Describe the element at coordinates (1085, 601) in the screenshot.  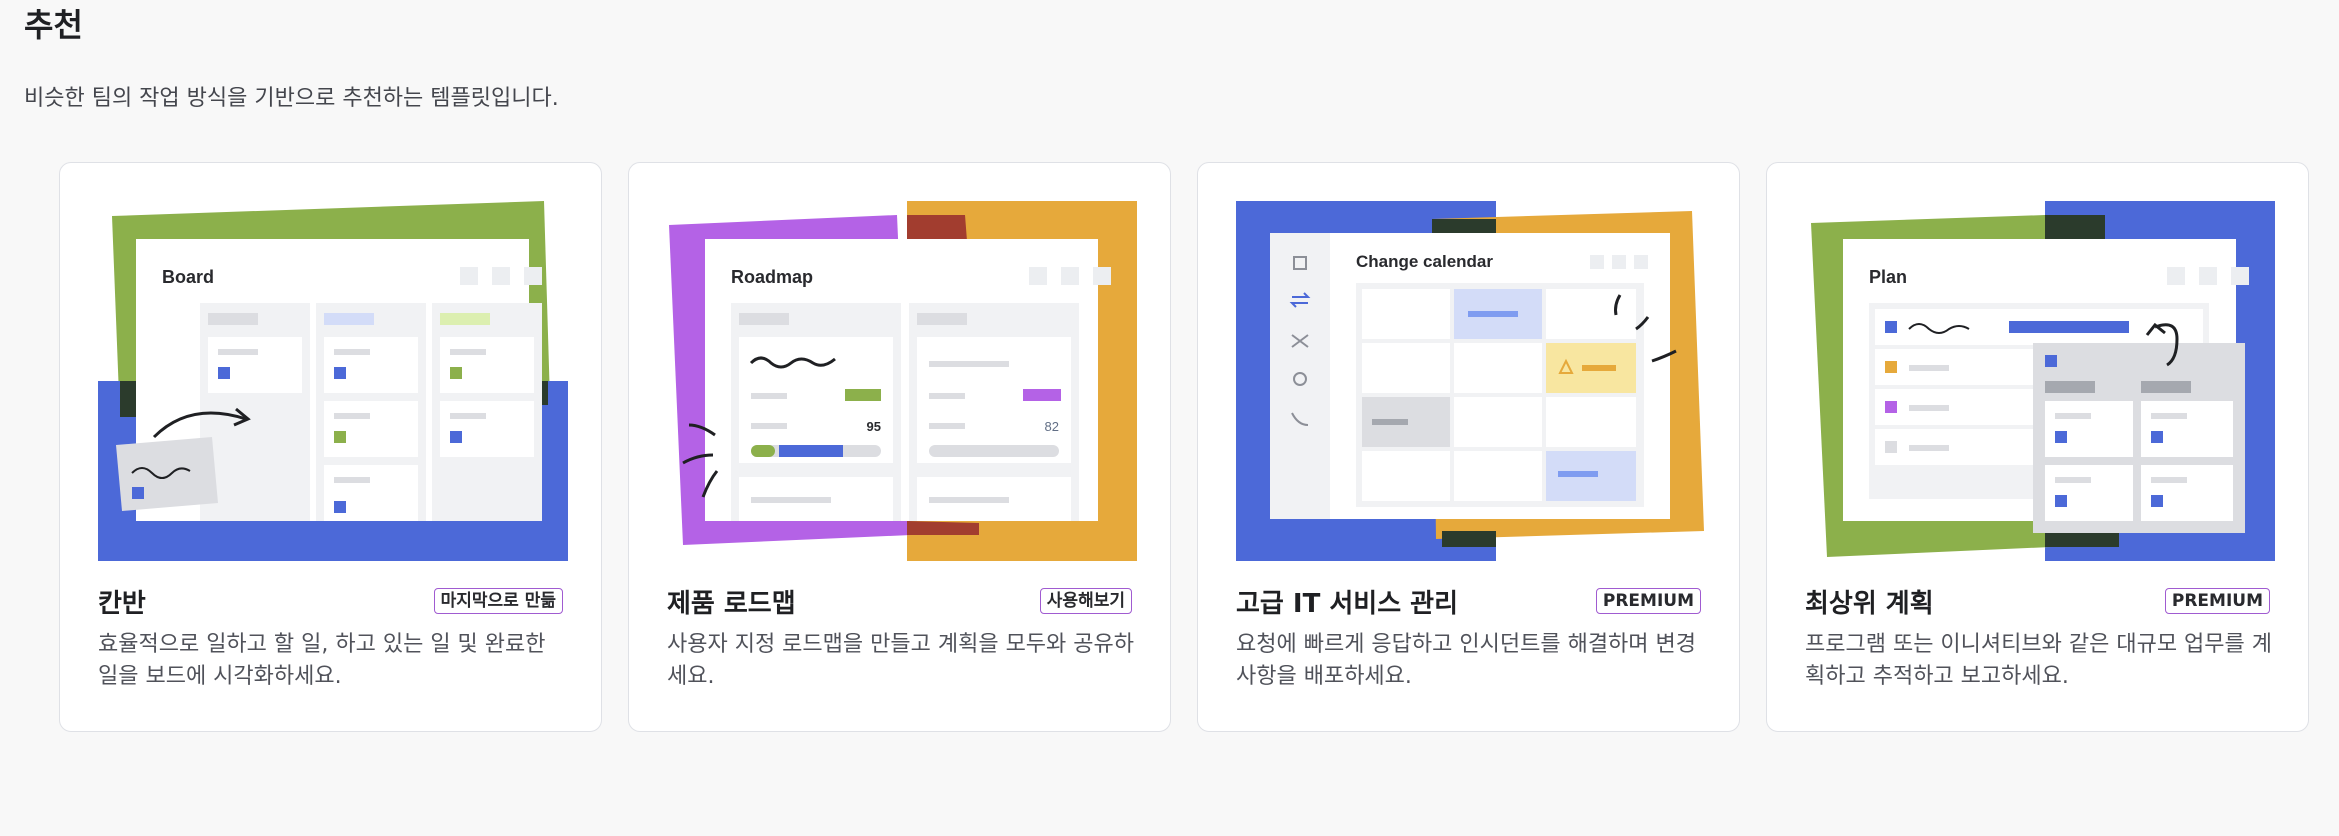
I see `card-badge: 사용해보기` at that location.